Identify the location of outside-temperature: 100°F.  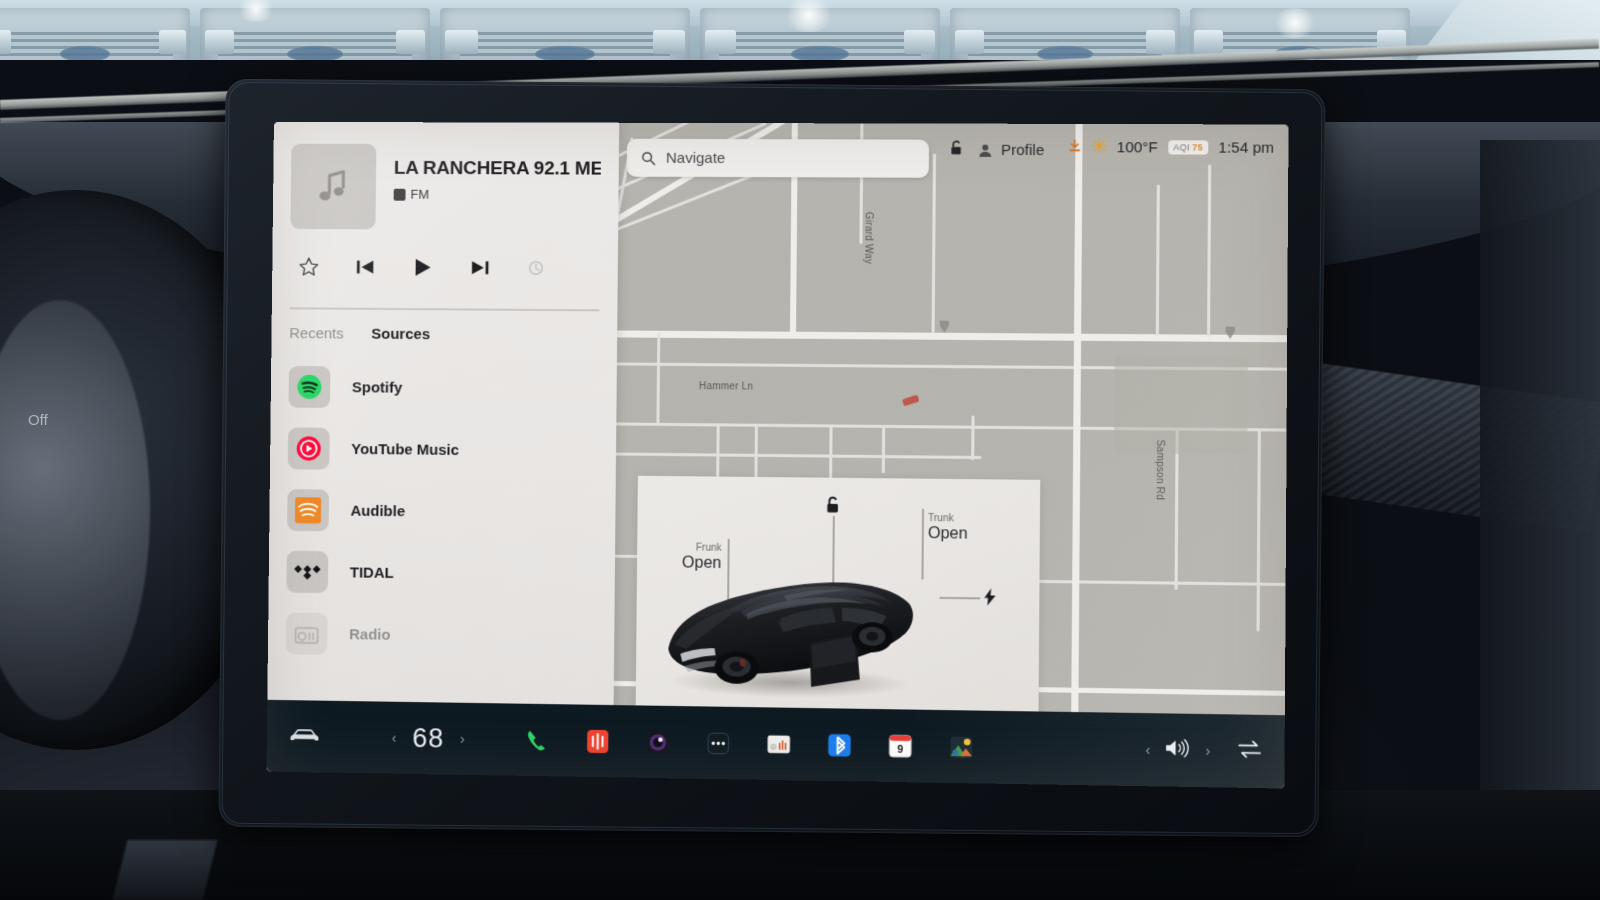
(1137, 147).